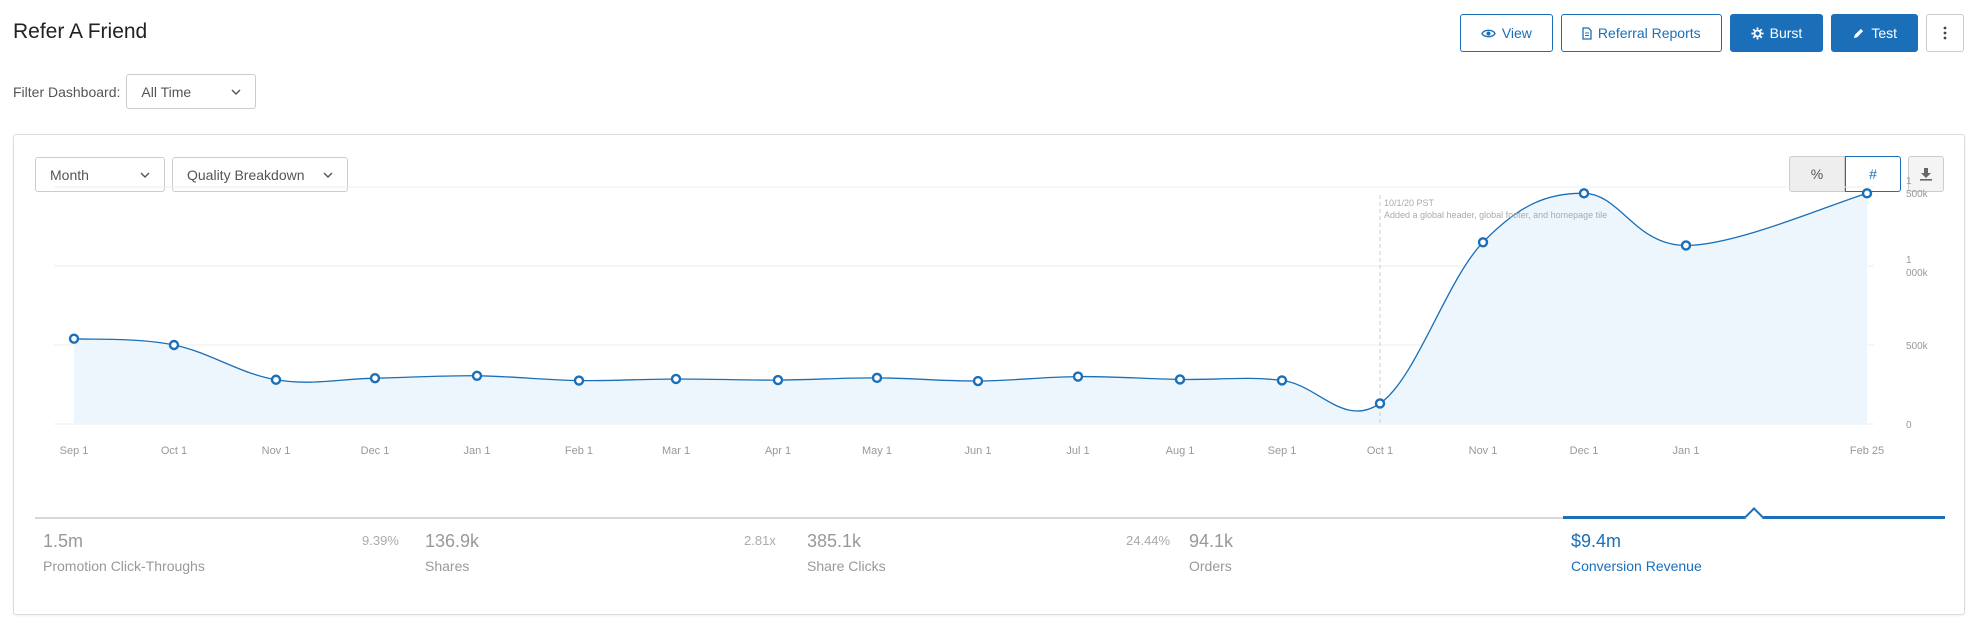 This screenshot has height=629, width=1981. I want to click on metric-3: 94.1k Orders, so click(1372, 552).